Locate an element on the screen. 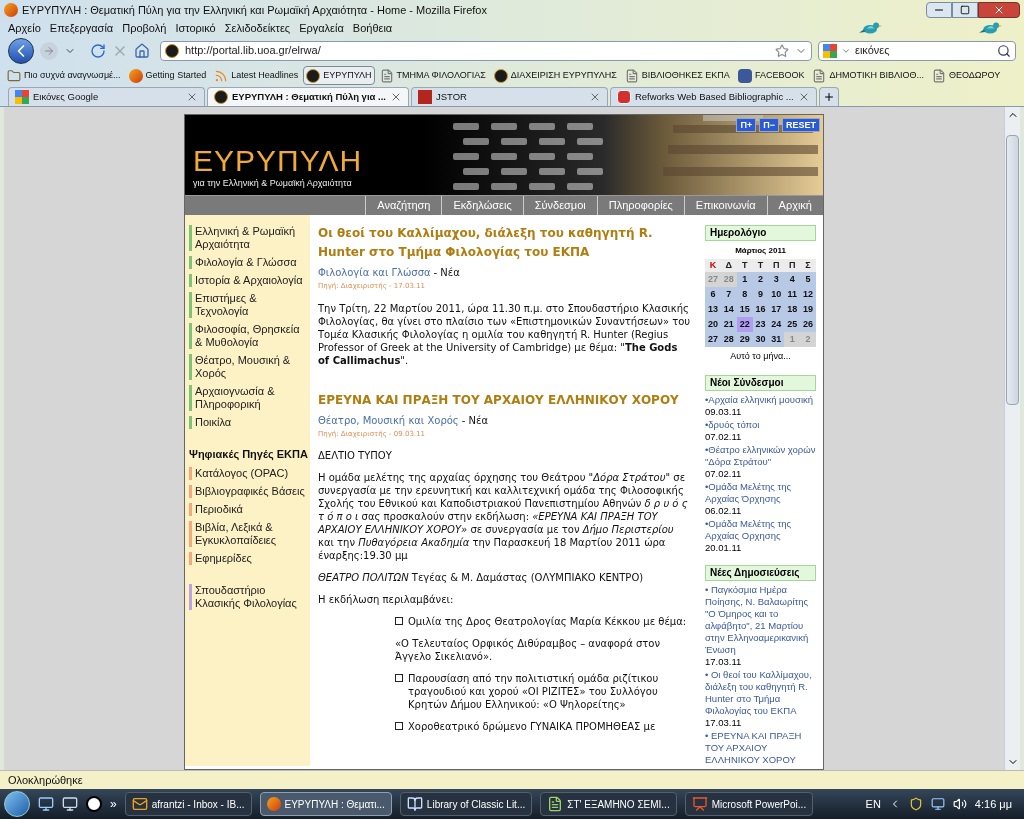  menu-item: Εργαλεία is located at coordinates (321, 28).